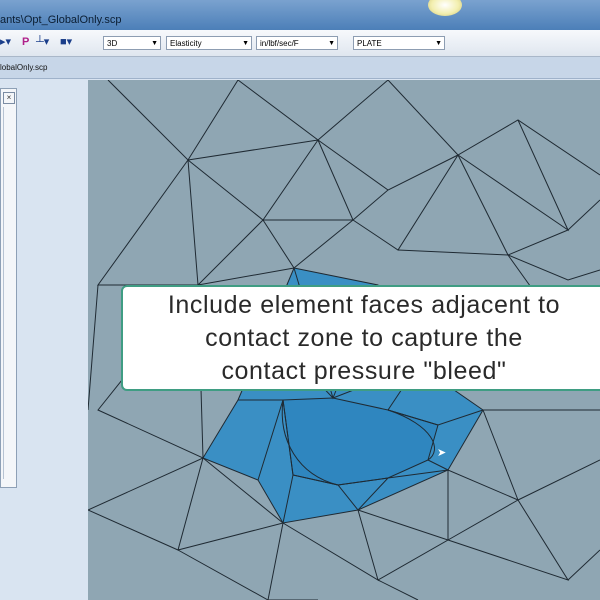 This screenshot has height=600, width=600. I want to click on element-type-select-value: PLATE, so click(369, 43).